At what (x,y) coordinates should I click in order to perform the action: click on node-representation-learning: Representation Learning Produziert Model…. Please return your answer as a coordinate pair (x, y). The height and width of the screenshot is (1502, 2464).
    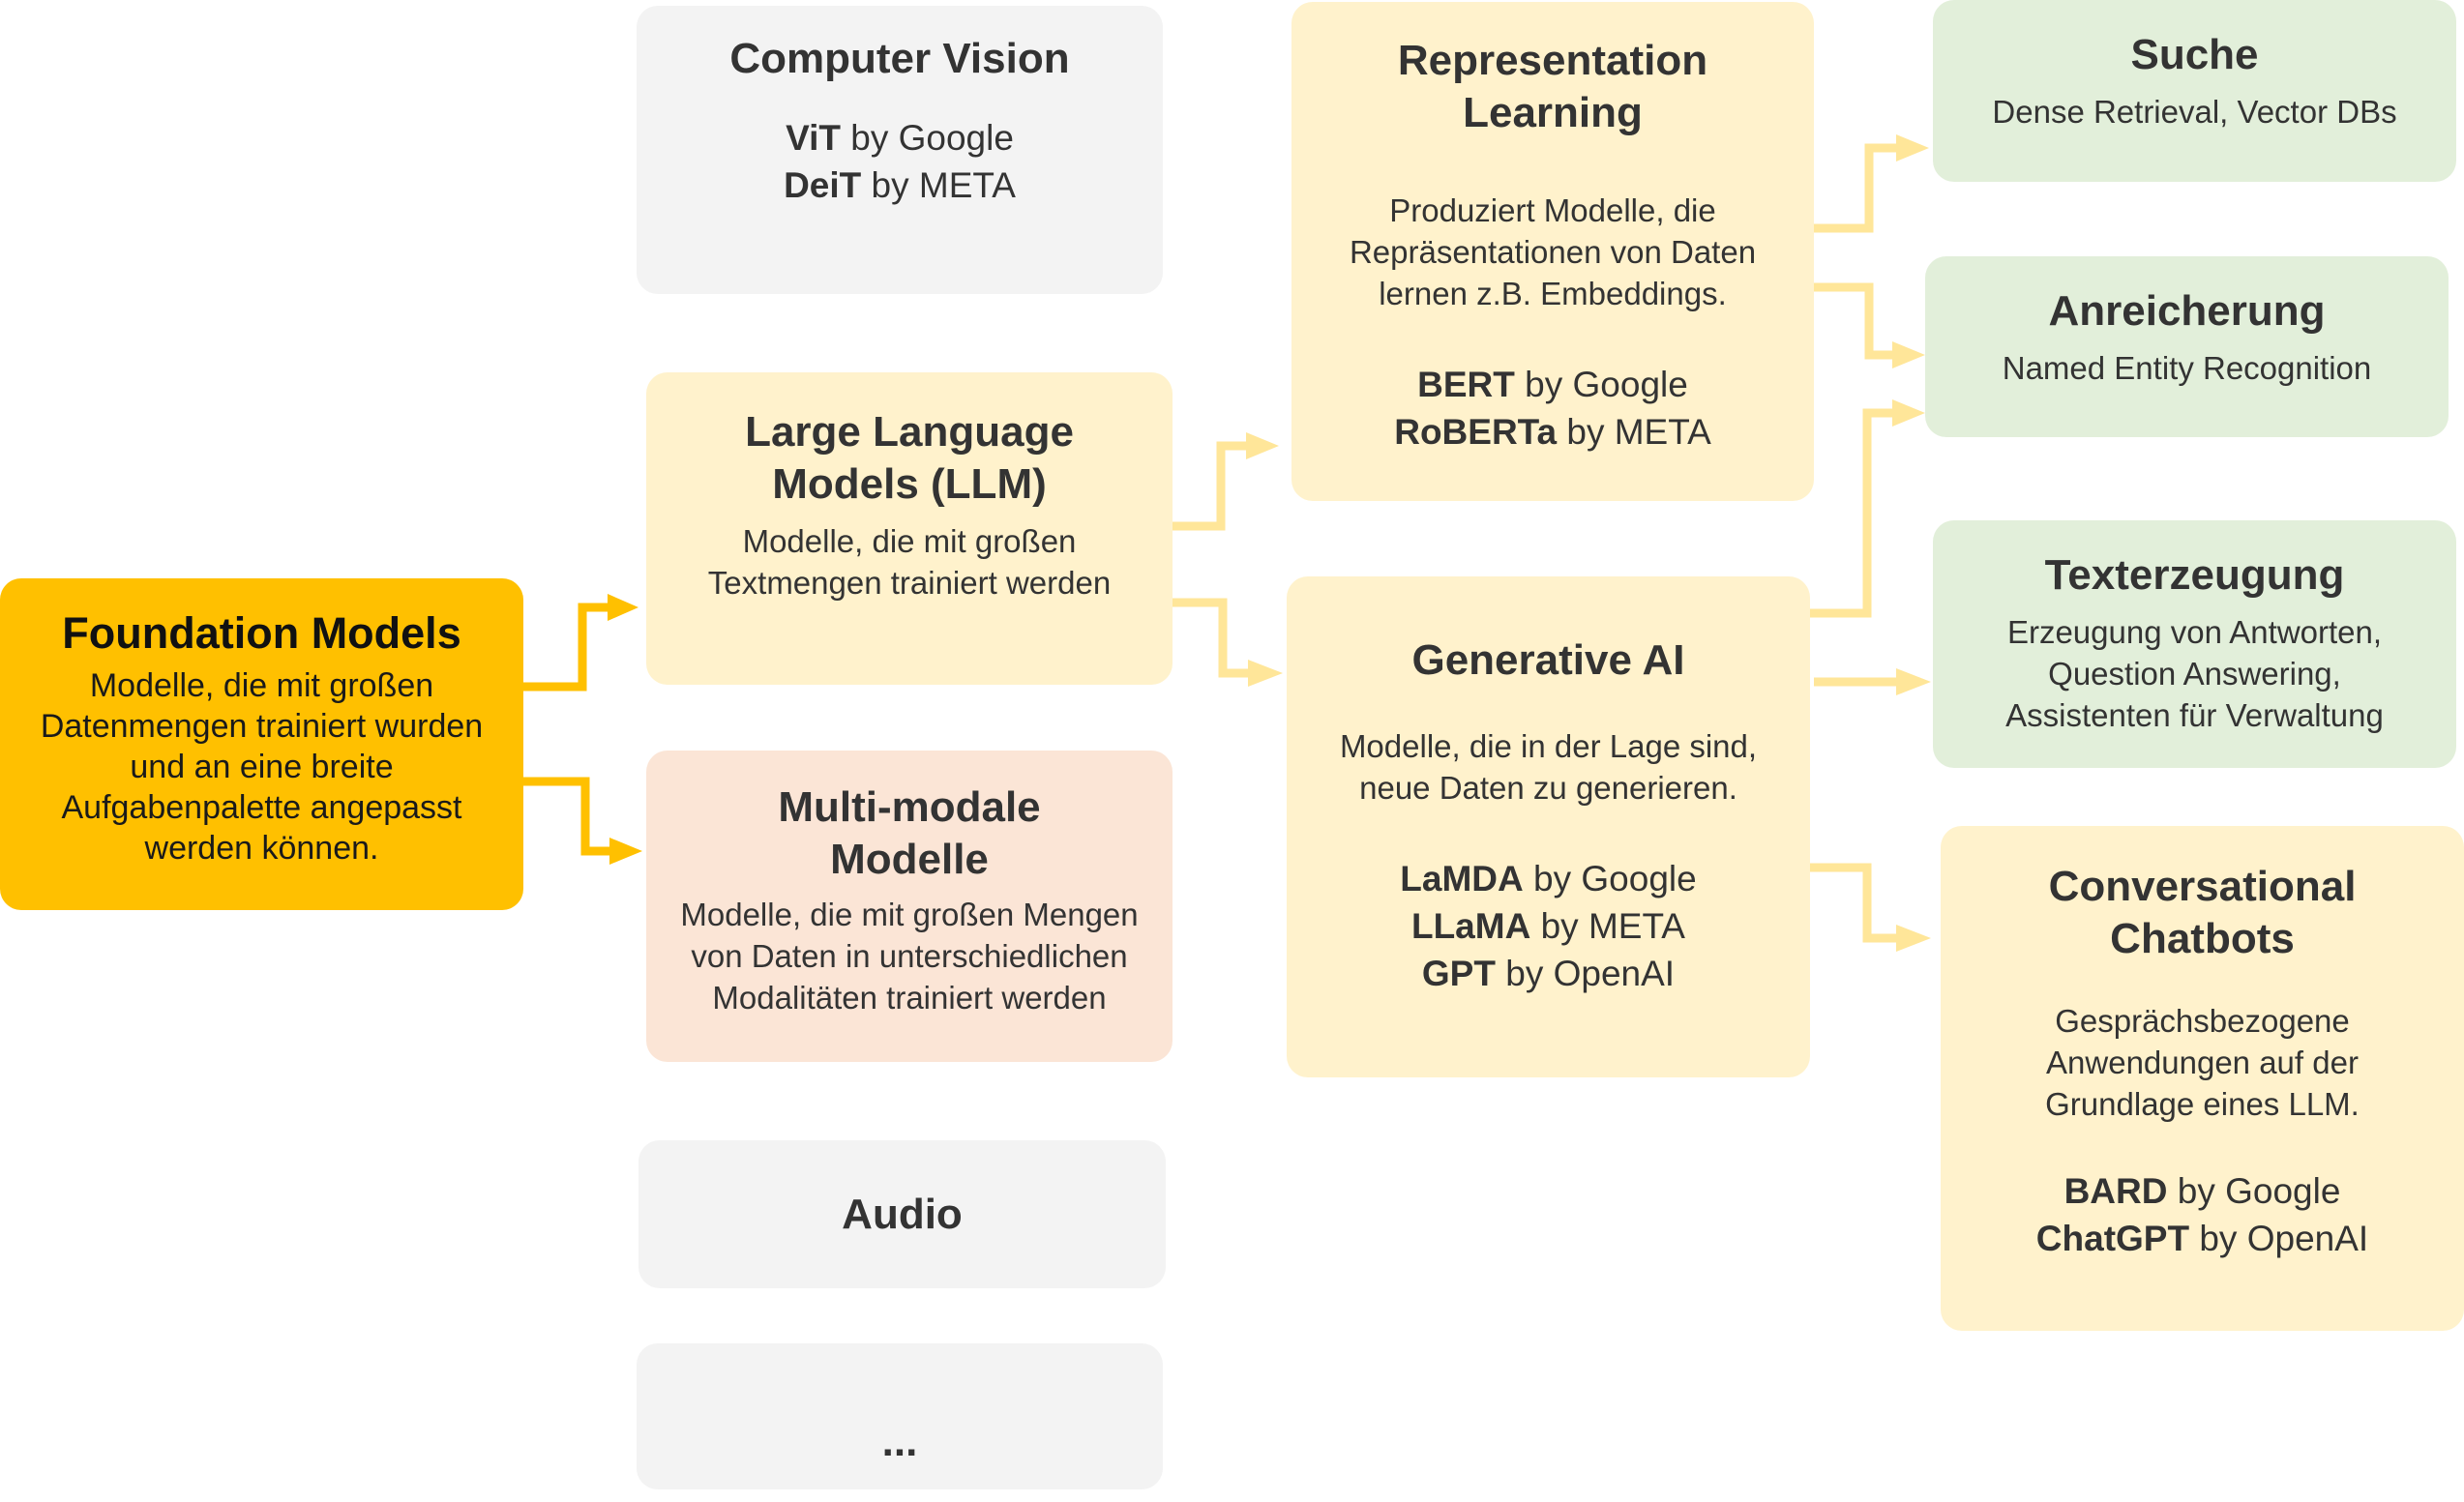
    Looking at the image, I should click on (1552, 251).